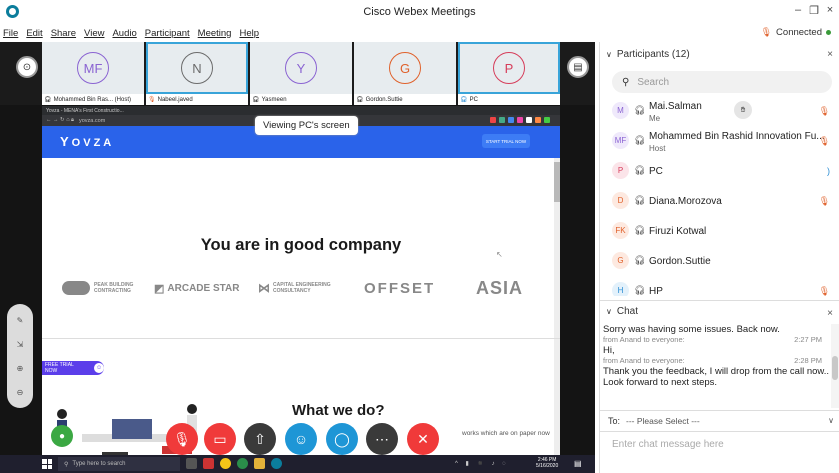 Image resolution: width=839 pixels, height=473 pixels. What do you see at coordinates (63, 33) in the screenshot?
I see `menu-share: Share` at bounding box center [63, 33].